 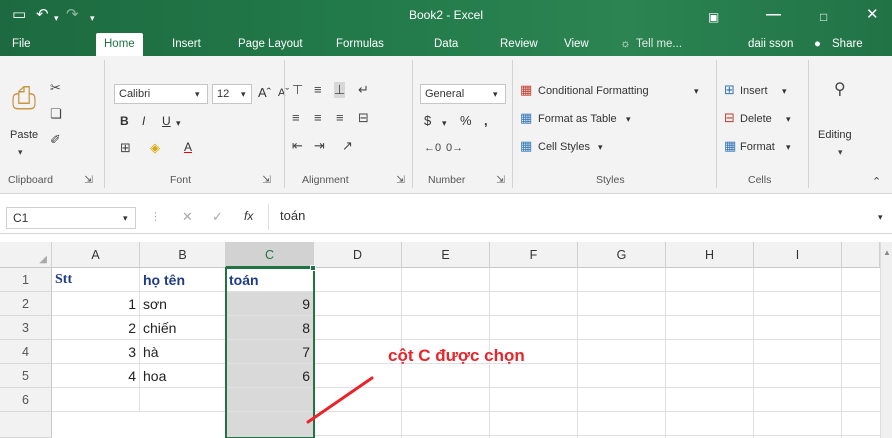 I want to click on tab-formulas: Formulas, so click(x=360, y=45).